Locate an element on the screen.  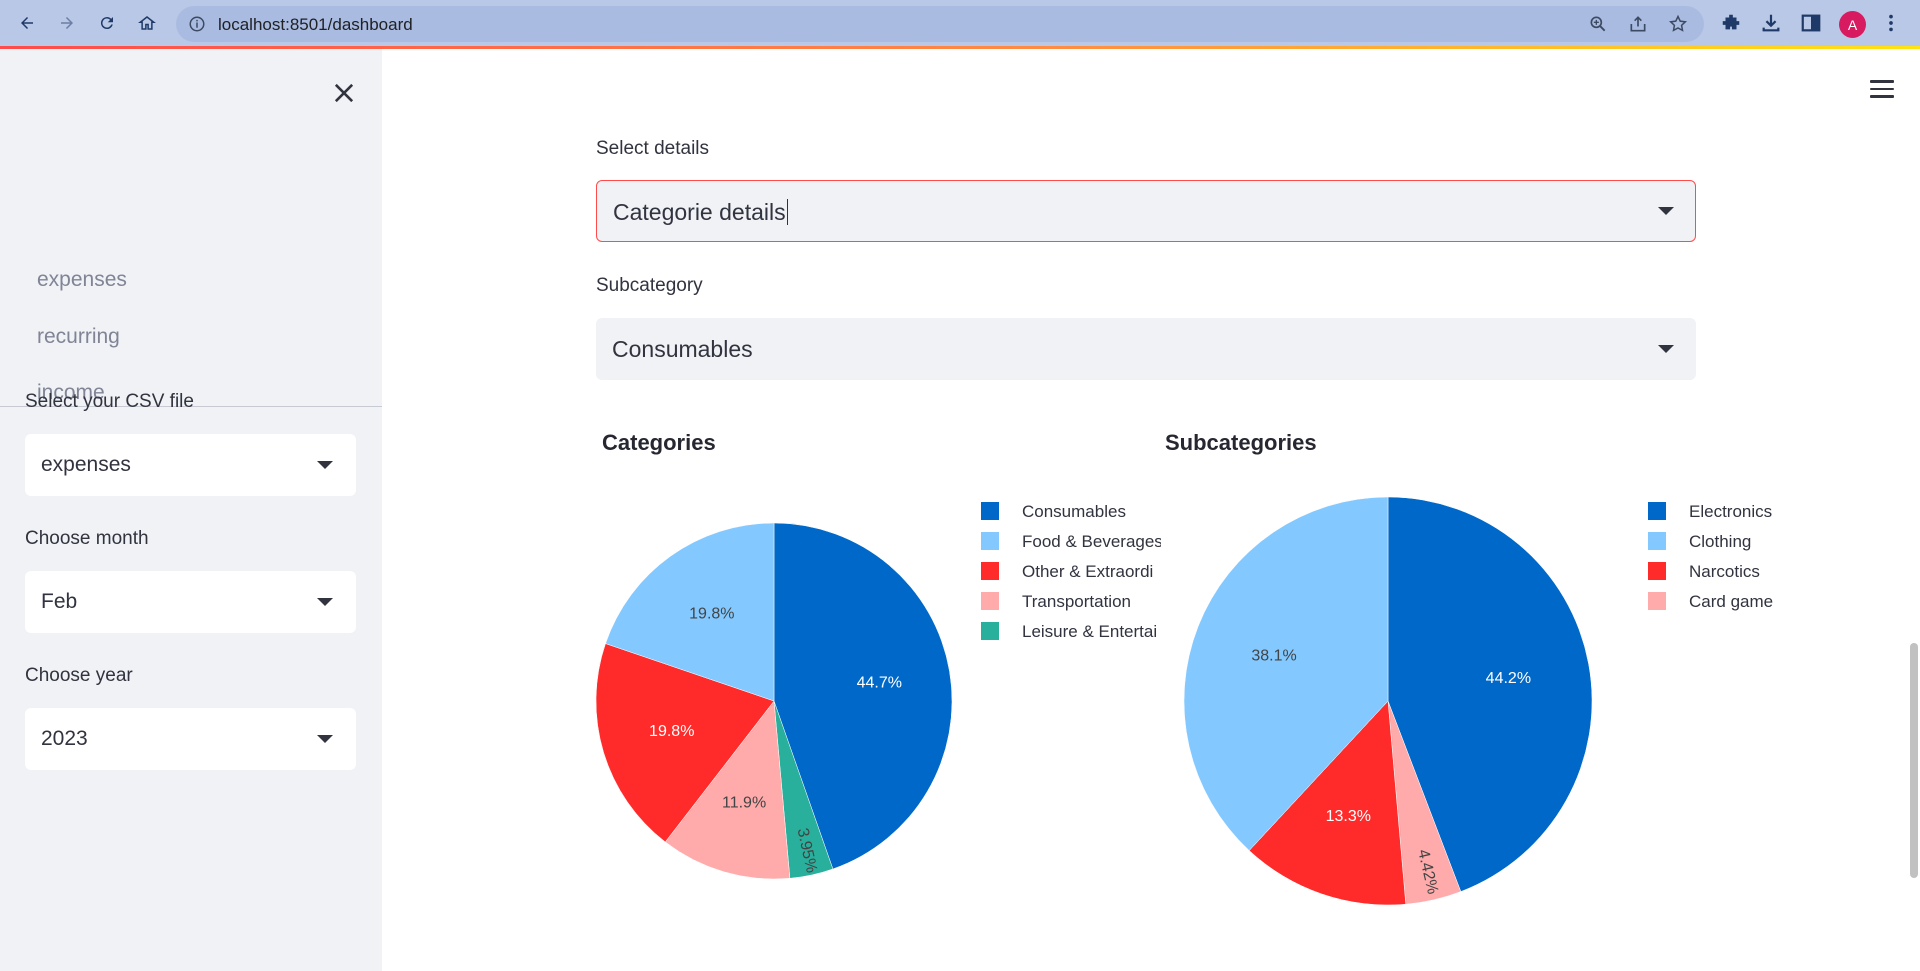
legend-swatch-leisure-entertainment is located at coordinates (990, 631).